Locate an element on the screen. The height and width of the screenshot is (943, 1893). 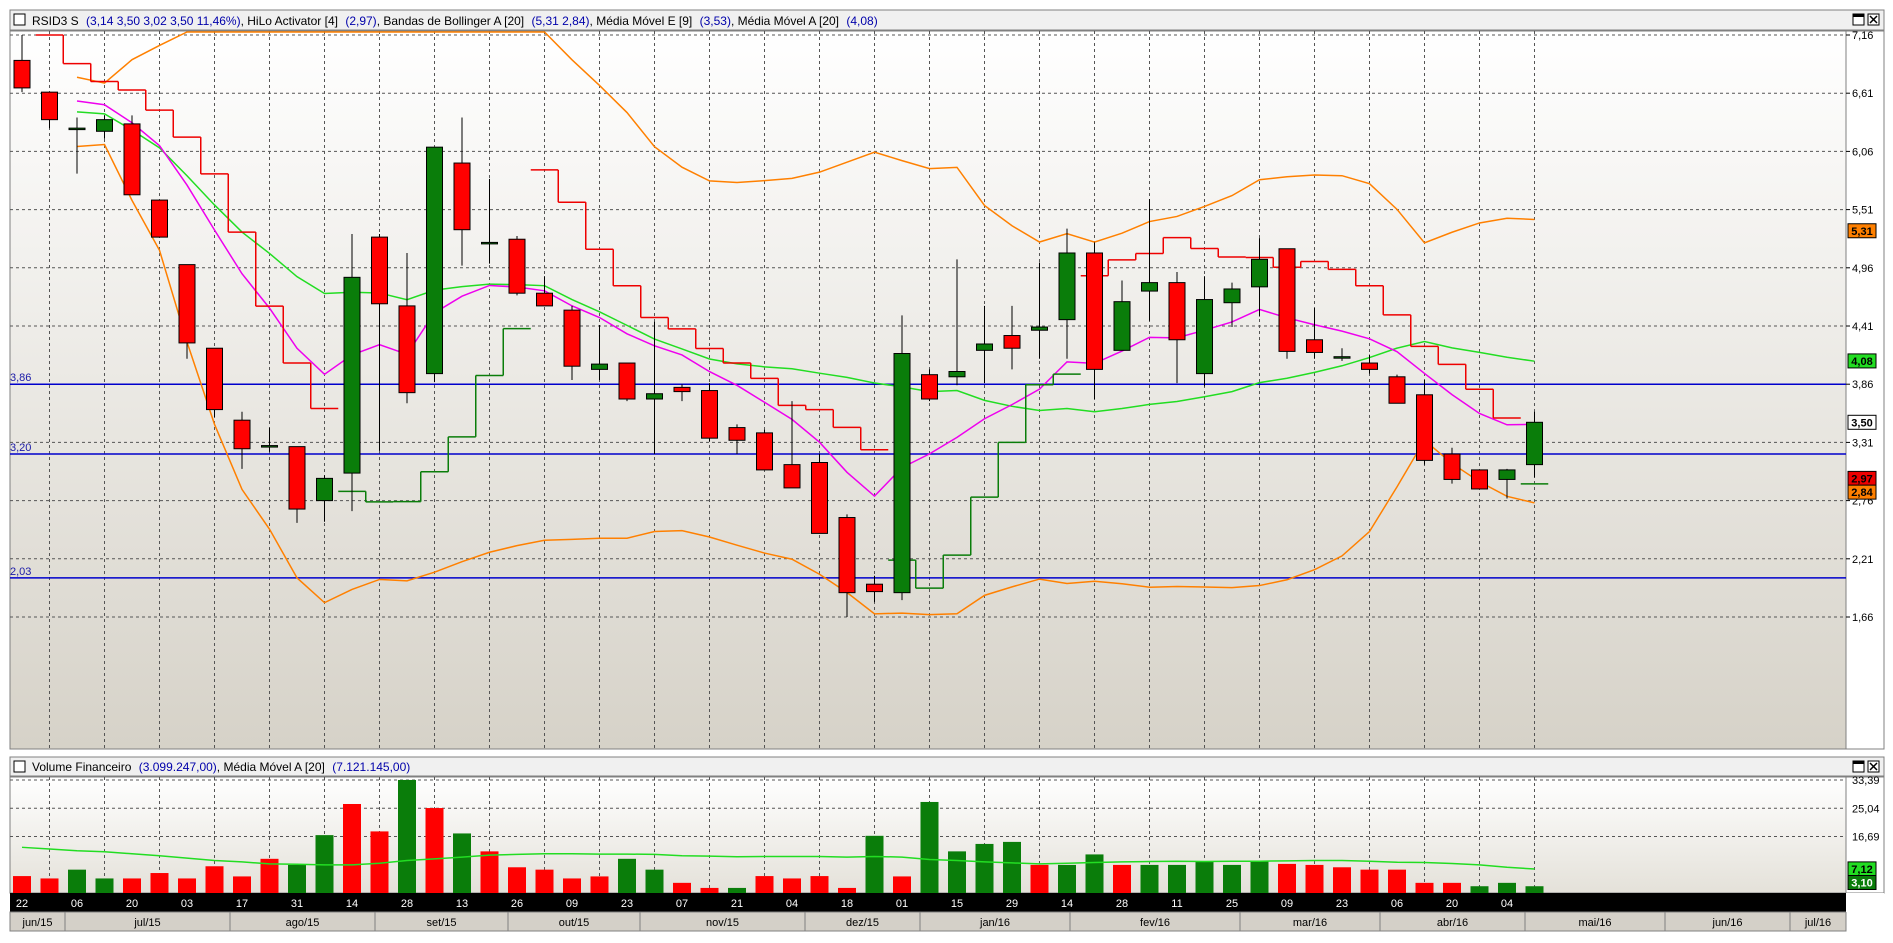
bollinger-title: Bandas de Bollinger A [20] is located at coordinates (453, 21).